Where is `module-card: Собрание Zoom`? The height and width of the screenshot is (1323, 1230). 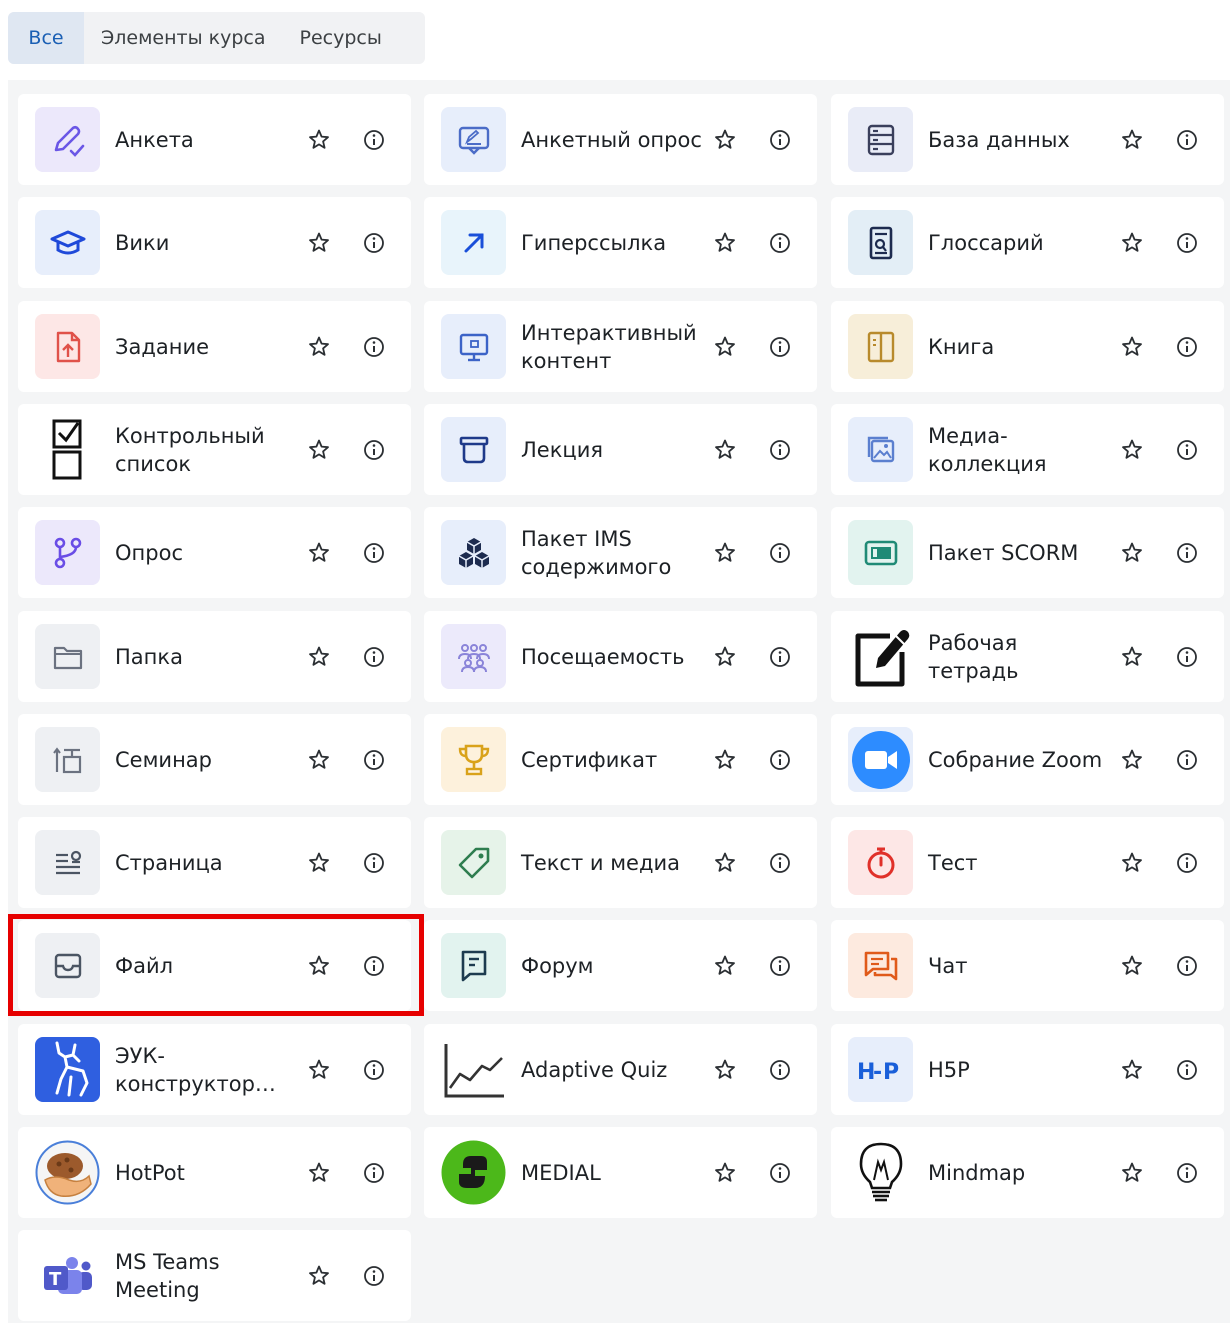
module-card: Собрание Zoom is located at coordinates (1027, 759).